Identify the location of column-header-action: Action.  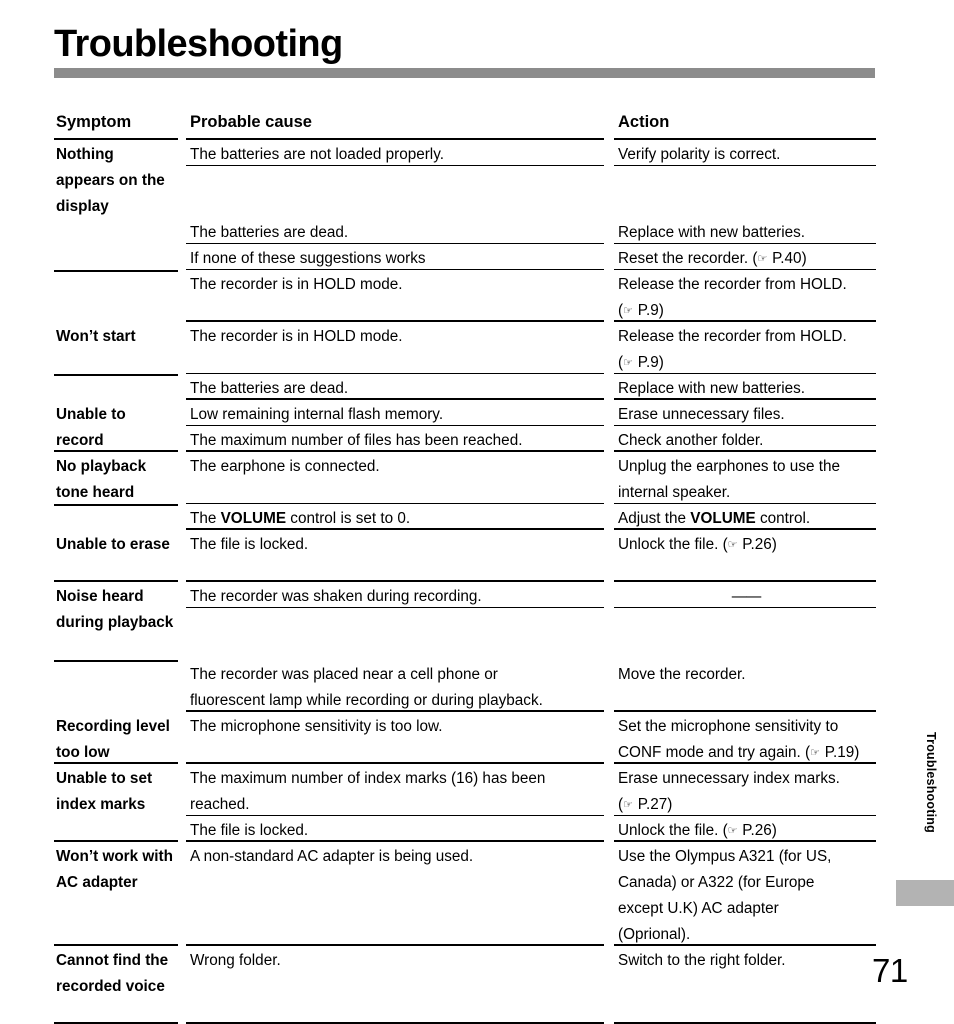
(745, 124).